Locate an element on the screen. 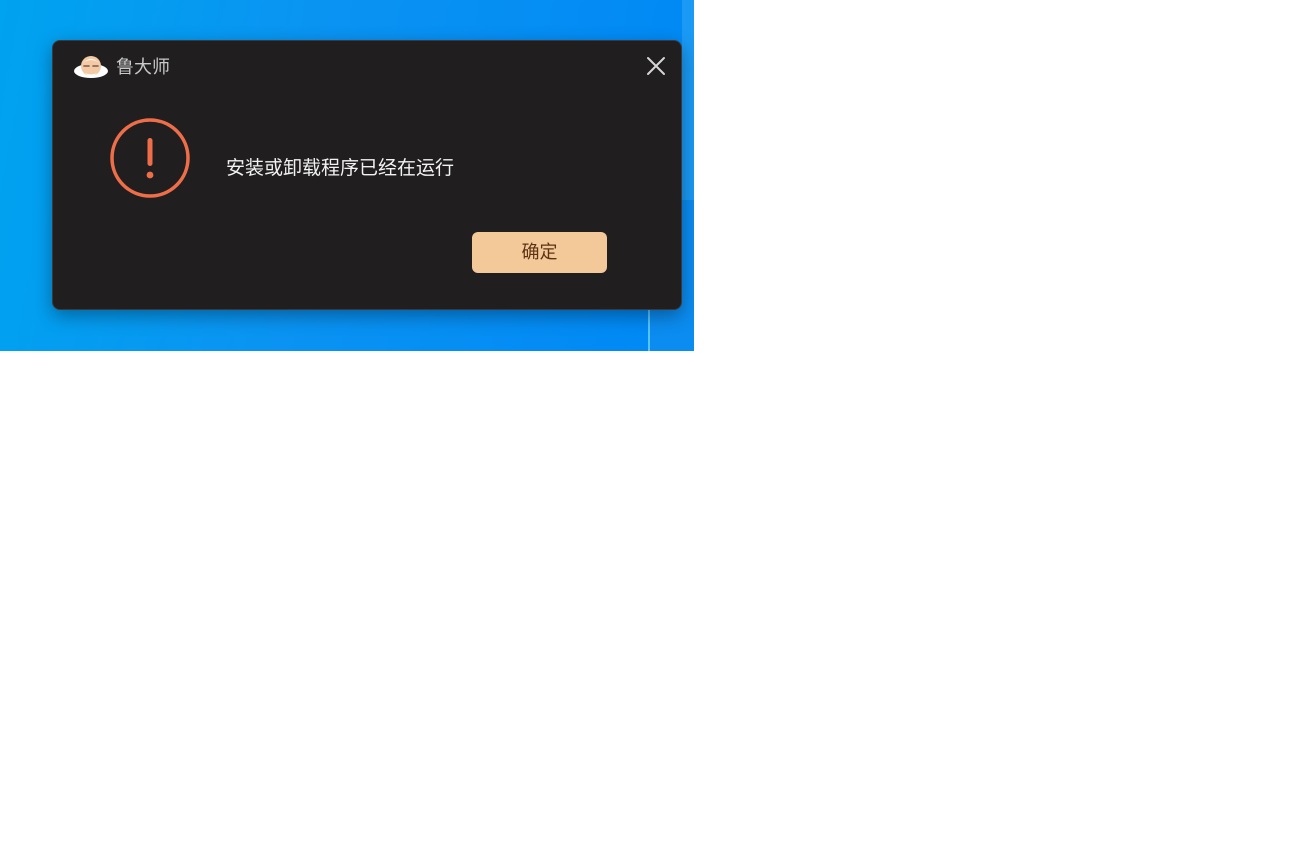 The image size is (1296, 864). app-title: 鲁大师 is located at coordinates (143, 67).